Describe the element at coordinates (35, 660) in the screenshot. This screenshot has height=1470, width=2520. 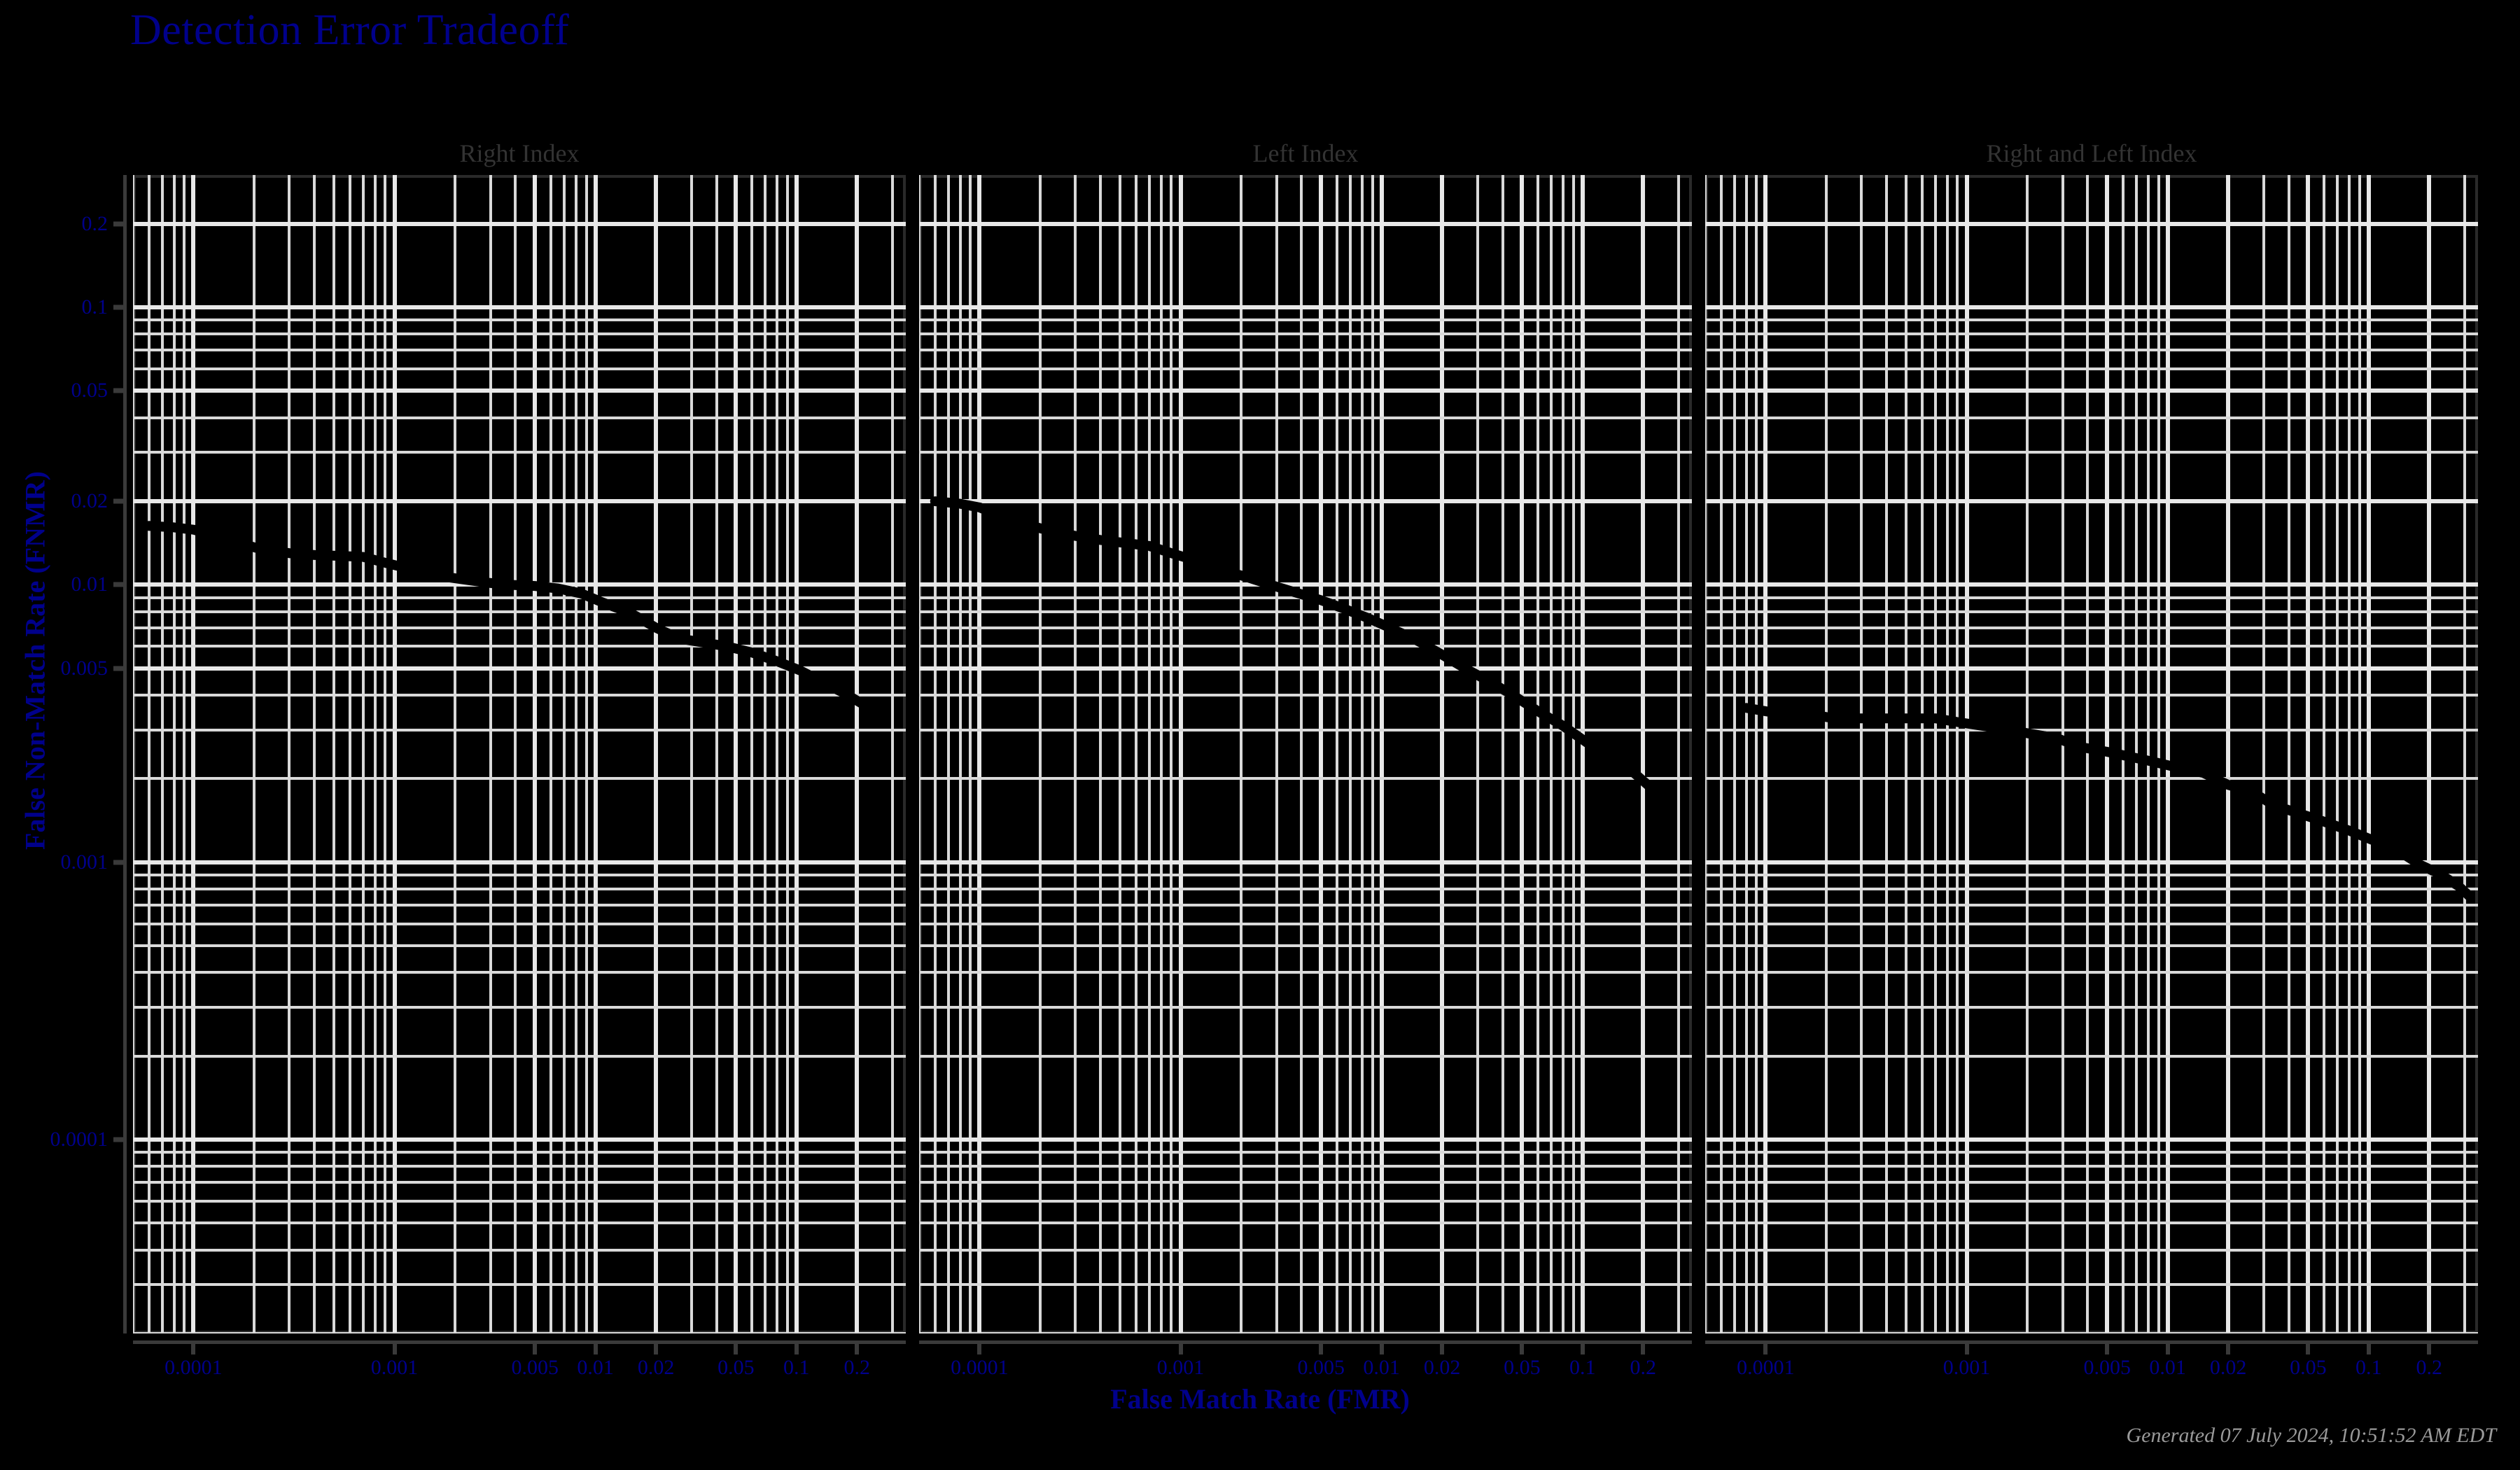
I see `y-axis-title: False Non-Match Rate (FNMR)` at that location.